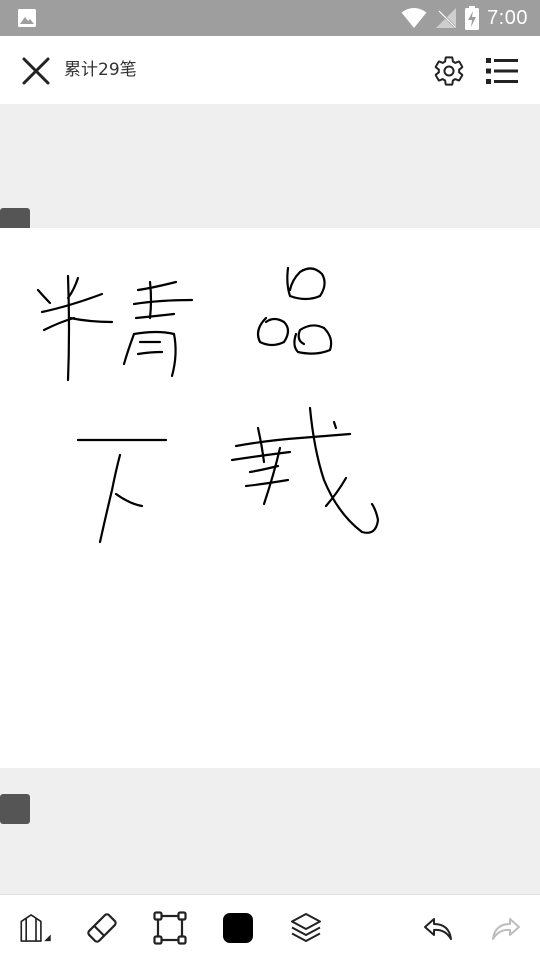 This screenshot has width=540, height=960. Describe the element at coordinates (464, 18) in the screenshot. I see `status-icons: 7:00` at that location.